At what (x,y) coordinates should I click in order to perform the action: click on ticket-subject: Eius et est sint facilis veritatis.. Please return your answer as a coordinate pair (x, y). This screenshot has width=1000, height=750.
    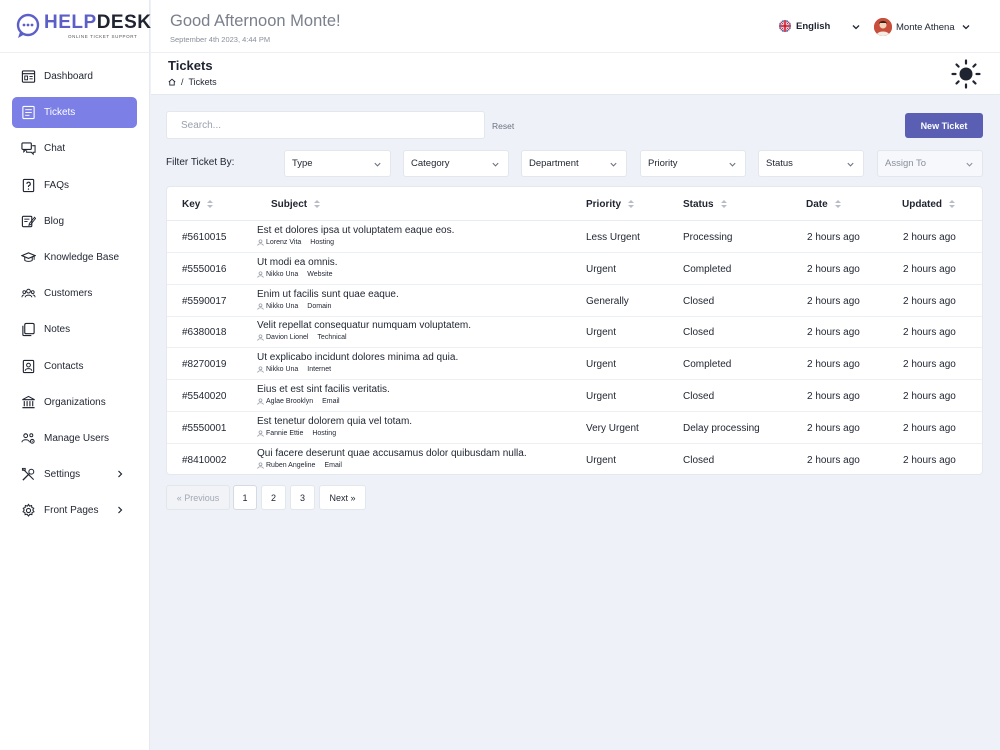
    Looking at the image, I should click on (323, 389).